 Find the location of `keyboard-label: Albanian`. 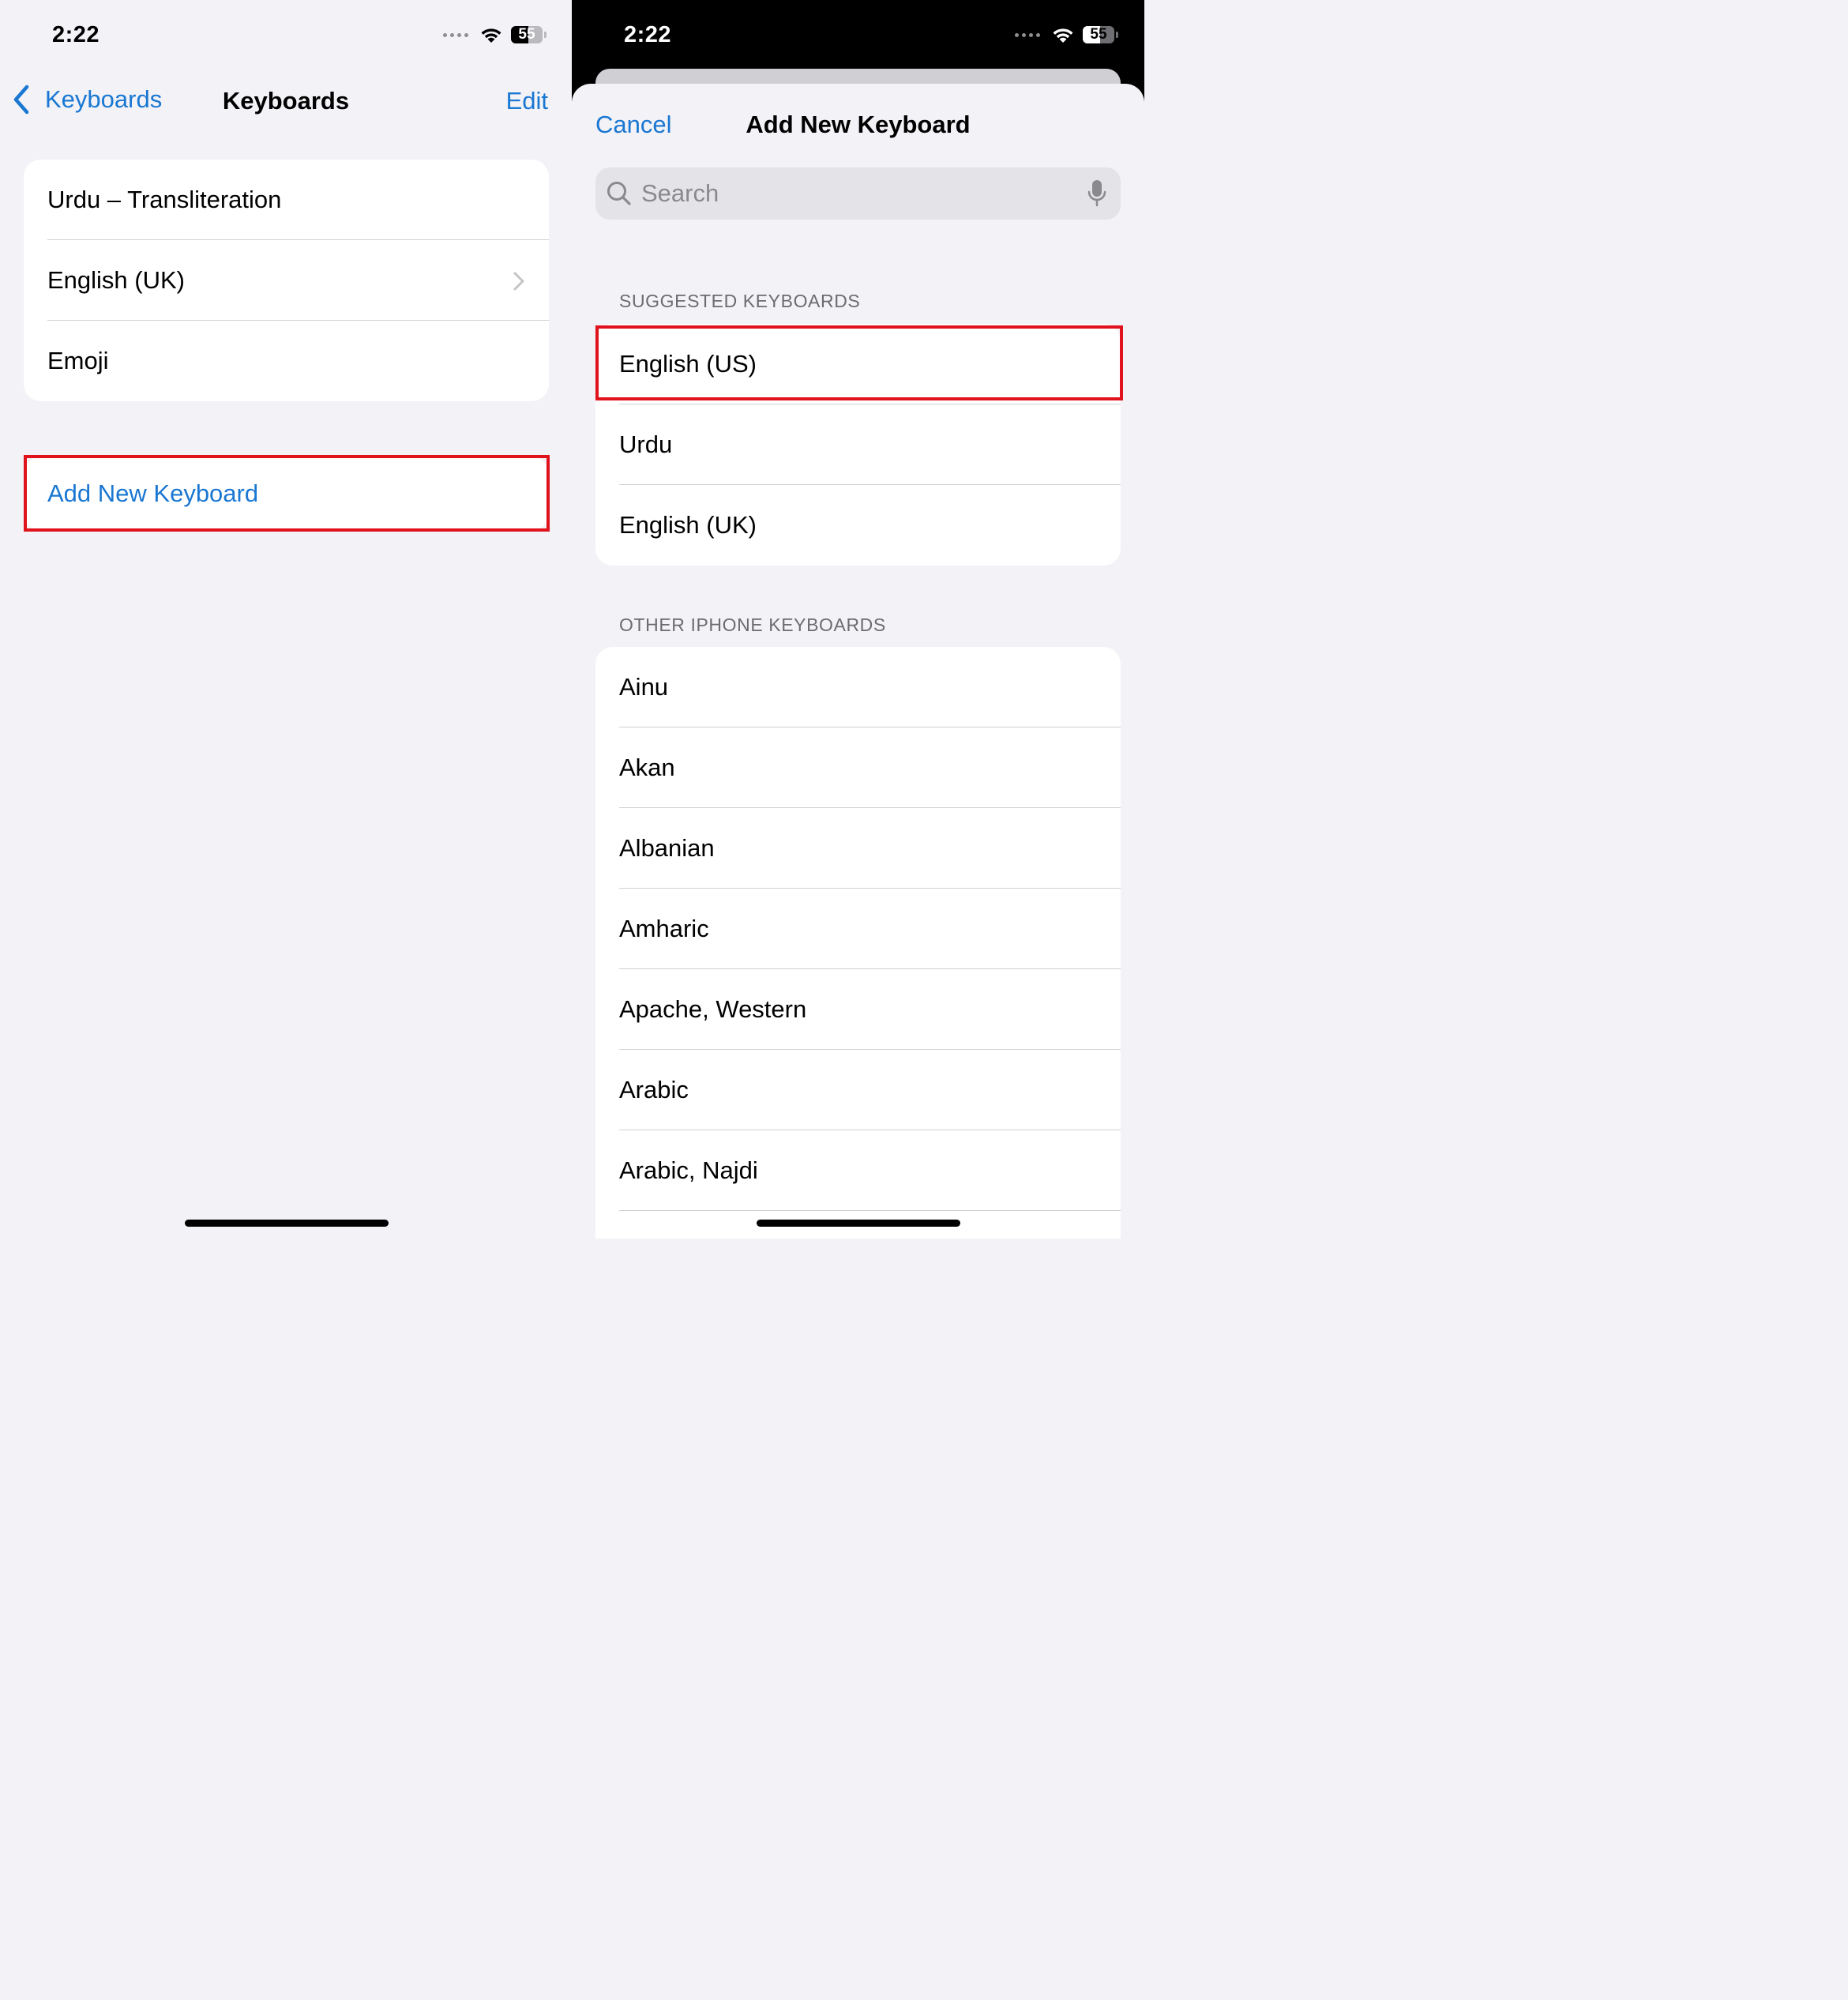

keyboard-label: Albanian is located at coordinates (667, 848).